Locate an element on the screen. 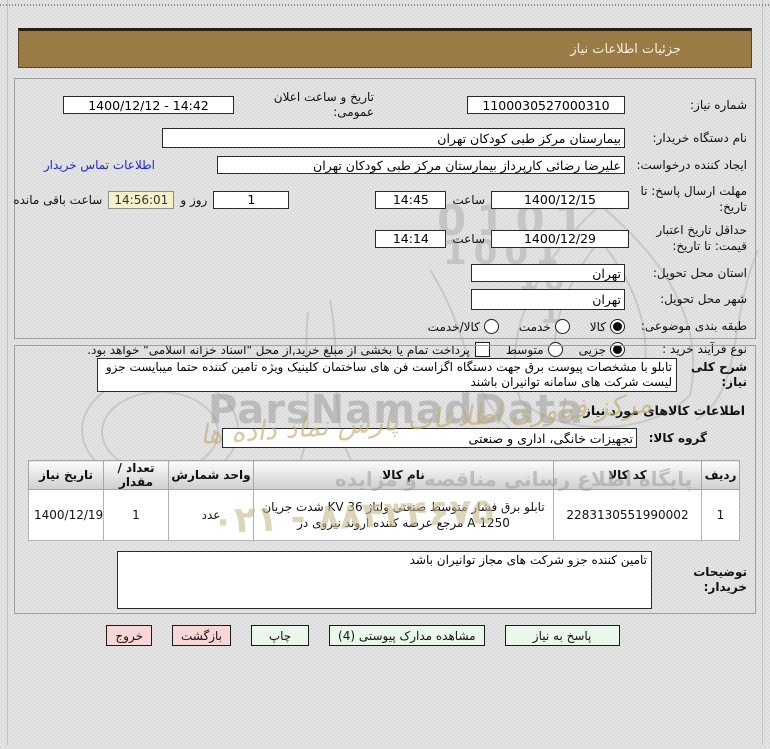 The height and width of the screenshot is (749, 770). announce-datetime-label: تاریخ و ساعت اعلان عمومی: is located at coordinates (323, 104).